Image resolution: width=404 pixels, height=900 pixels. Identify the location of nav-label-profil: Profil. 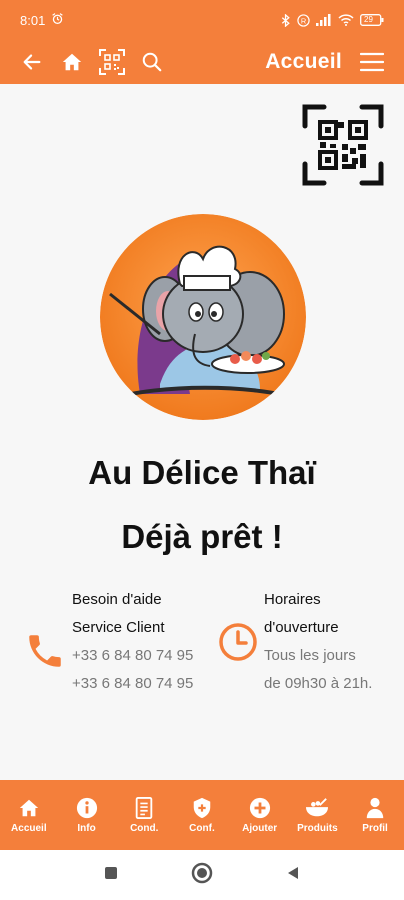
(375, 828).